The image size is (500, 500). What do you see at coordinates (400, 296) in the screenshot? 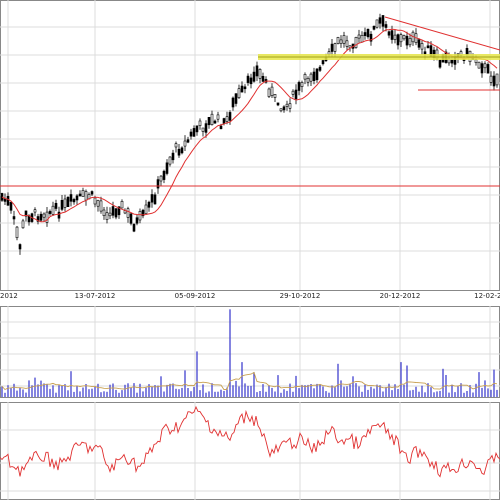
I see `x-tick-label: 20-12-2012` at bounding box center [400, 296].